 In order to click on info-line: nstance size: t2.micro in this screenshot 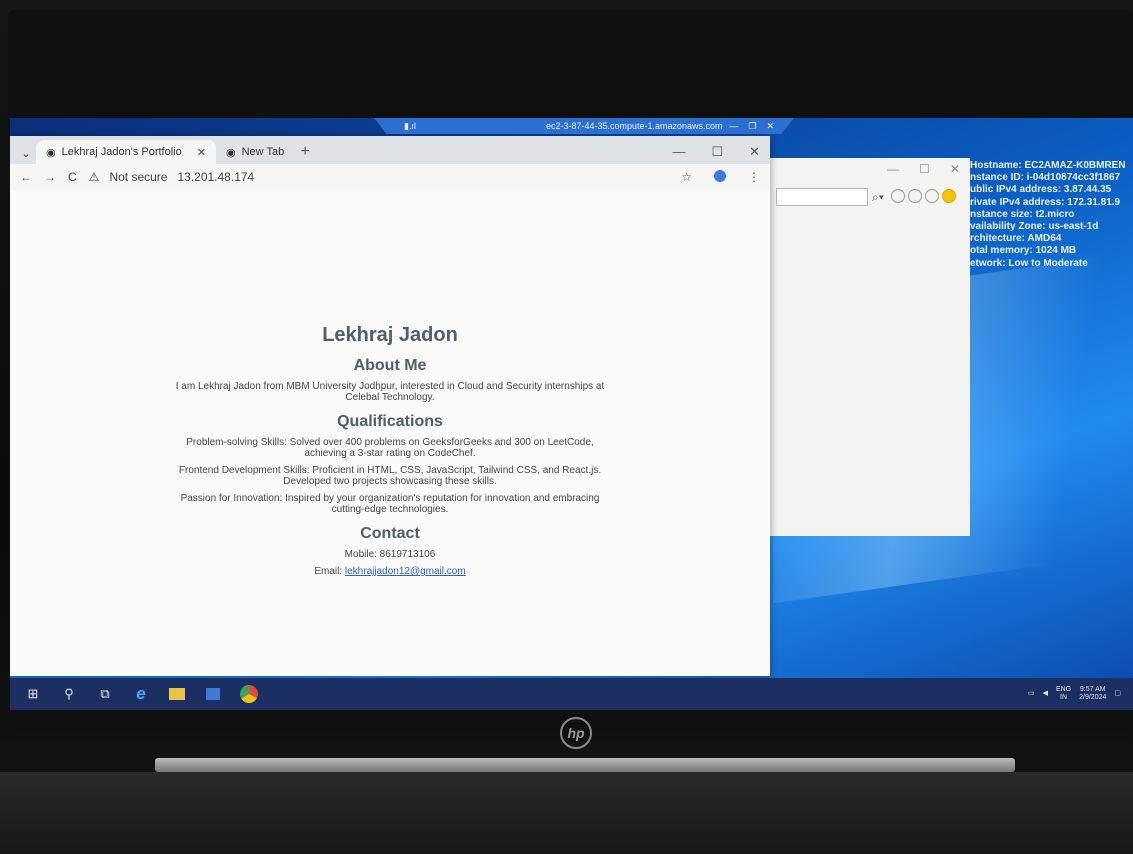, I will do `click(1022, 214)`.